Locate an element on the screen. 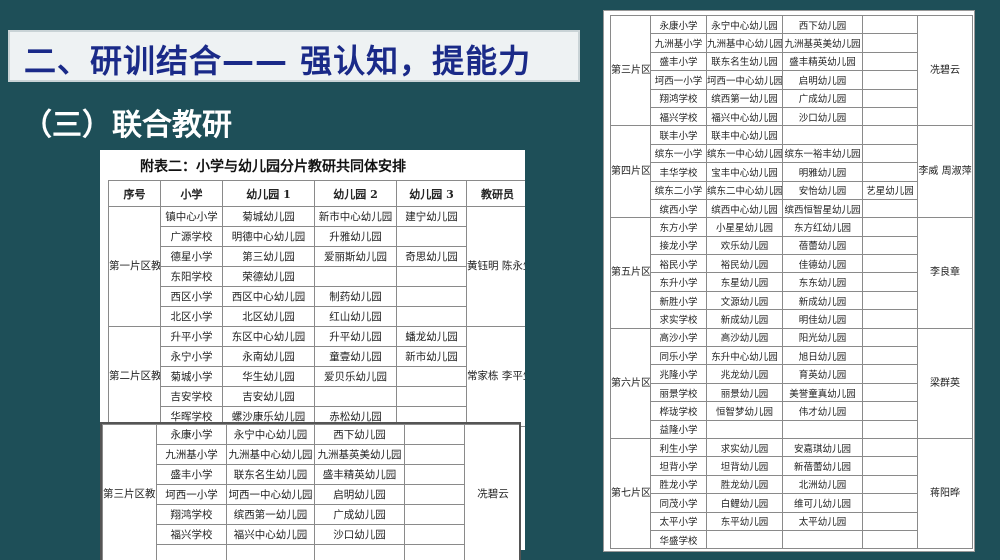 Image resolution: width=1000 pixels, height=560 pixels. school-cell: 美誉童真幼儿园 is located at coordinates (822, 392).